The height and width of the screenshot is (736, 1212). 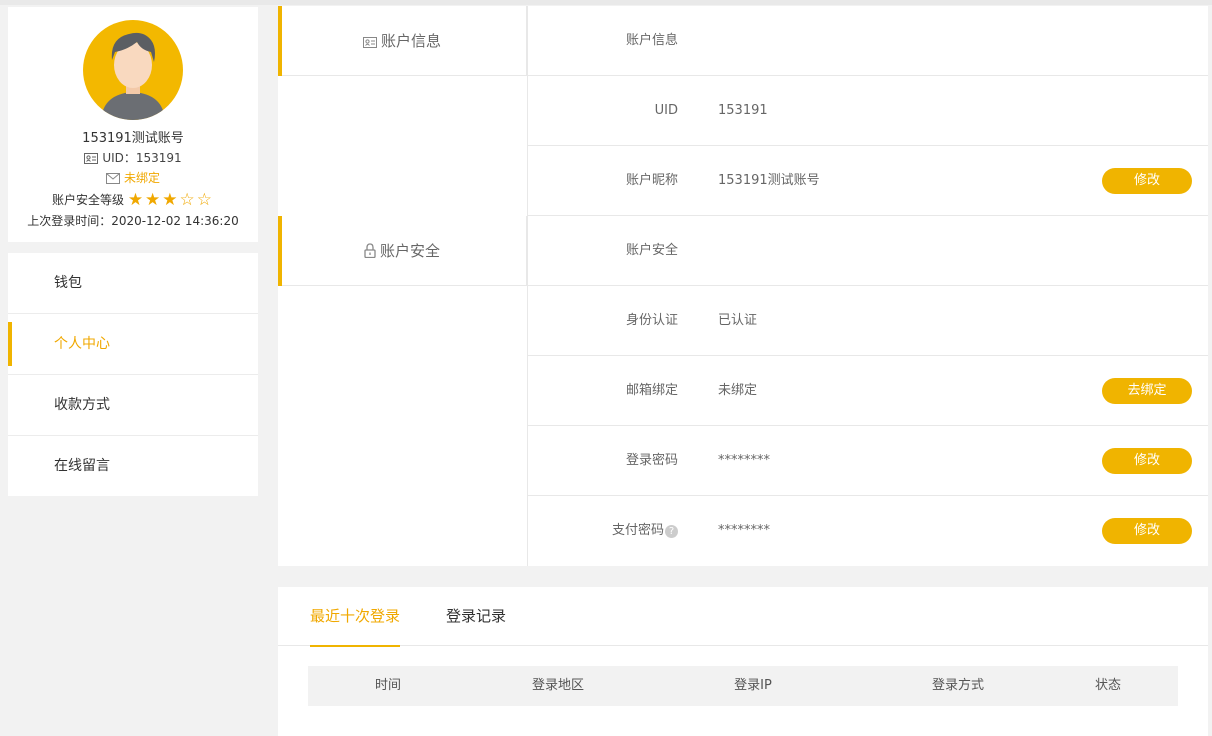 I want to click on section-account-info-title: 账户信息, so click(x=410, y=41).